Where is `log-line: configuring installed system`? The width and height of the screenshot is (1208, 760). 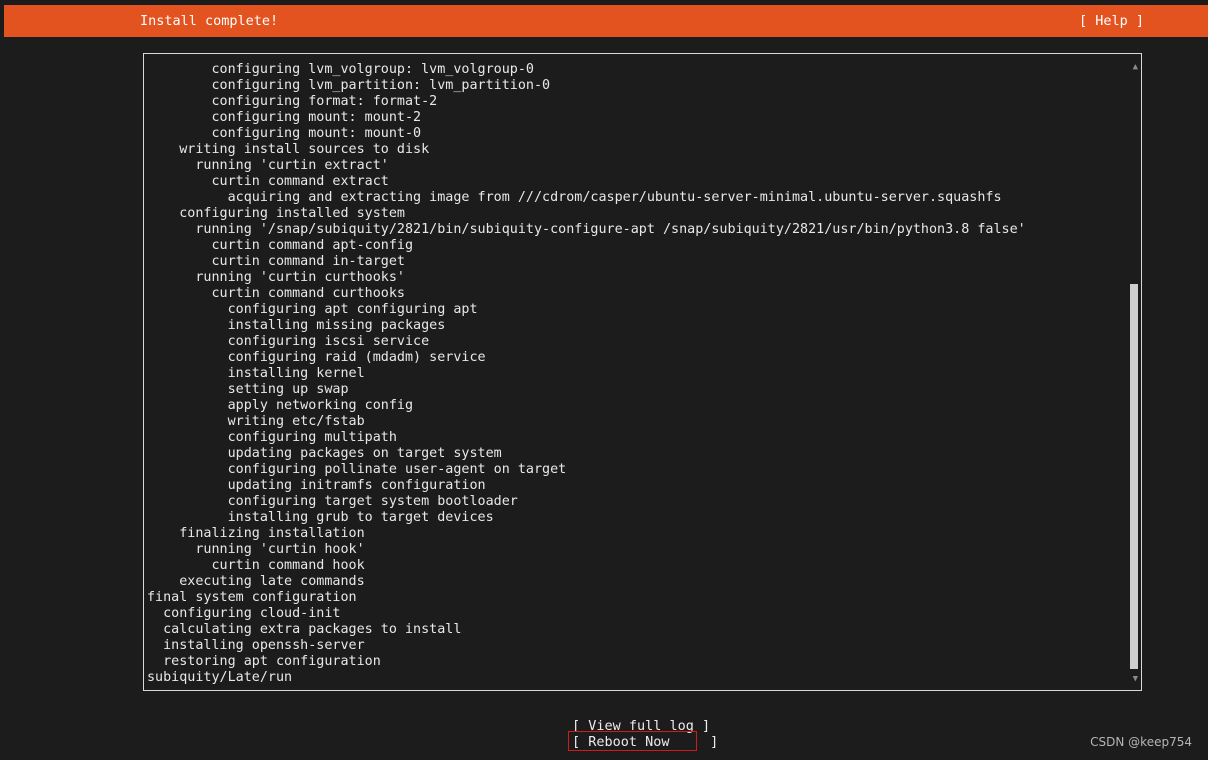 log-line: configuring installed system is located at coordinates (276, 213).